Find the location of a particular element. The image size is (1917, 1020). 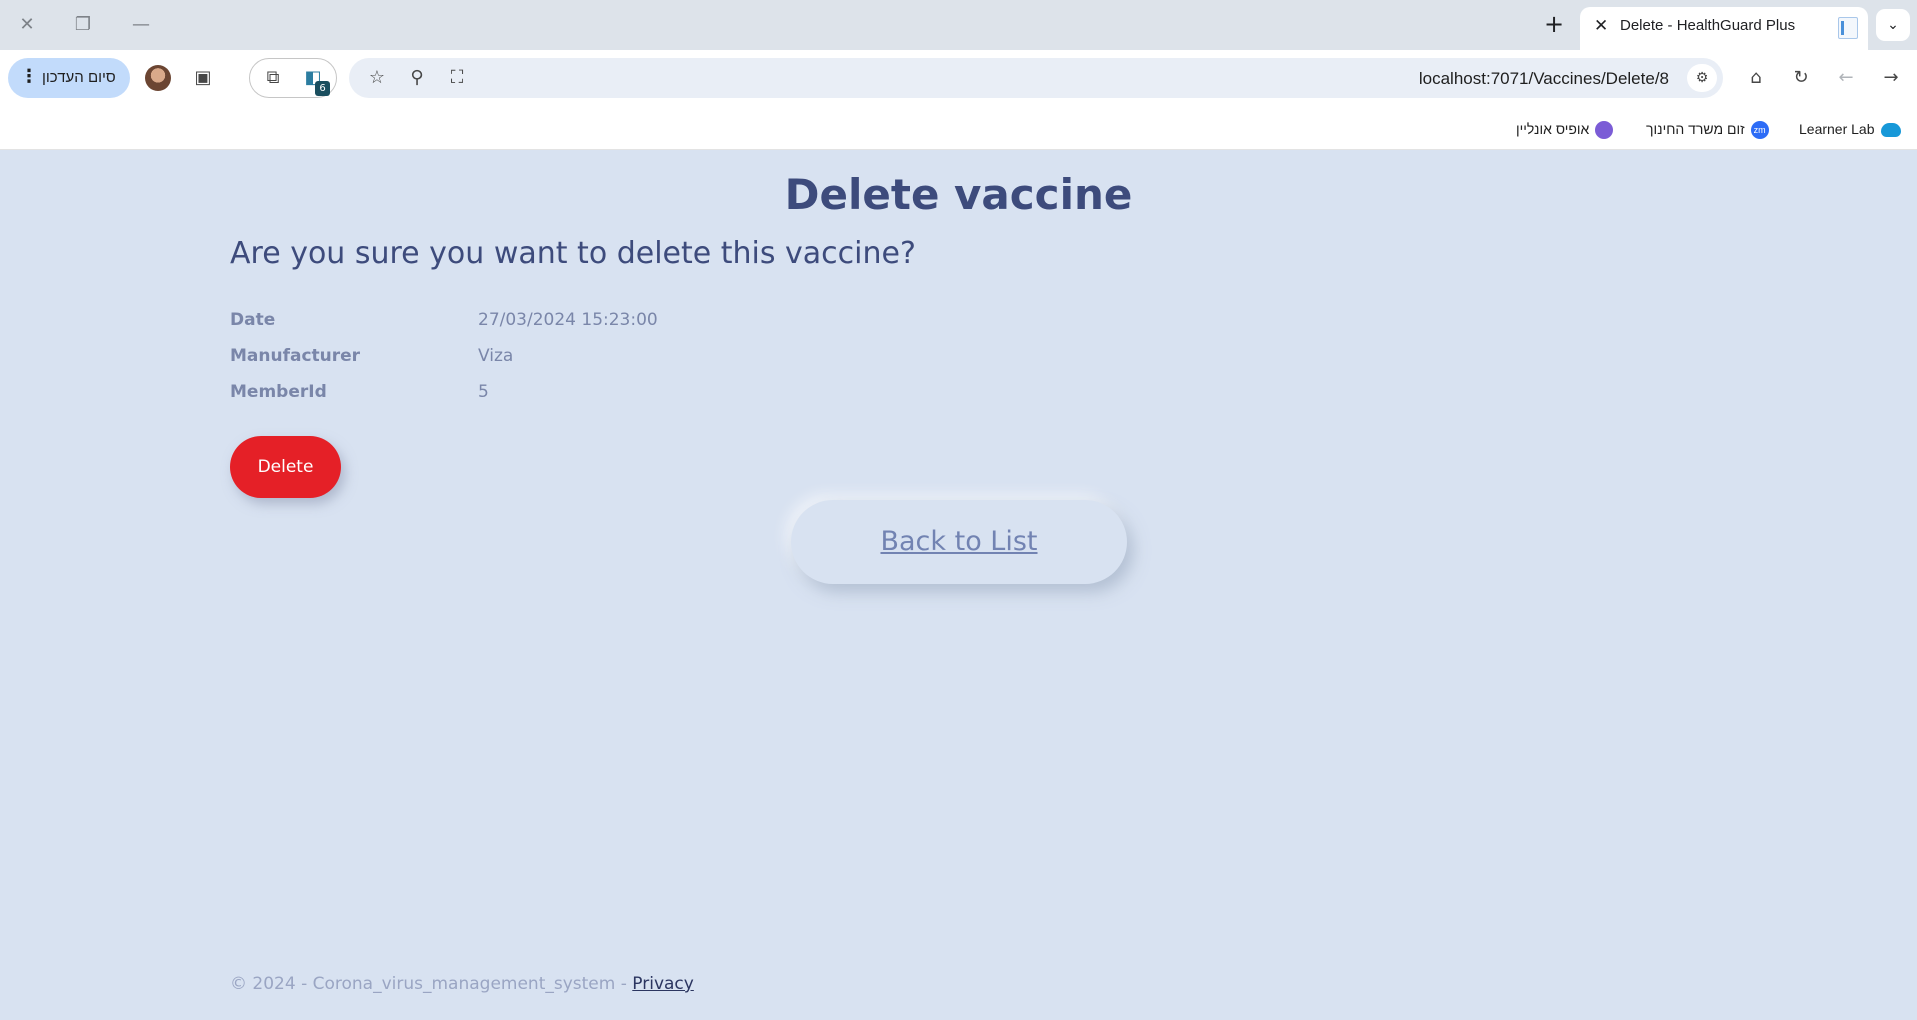

tab-active: ✕ Delete - HealthGuard Plus is located at coordinates (1724, 28).